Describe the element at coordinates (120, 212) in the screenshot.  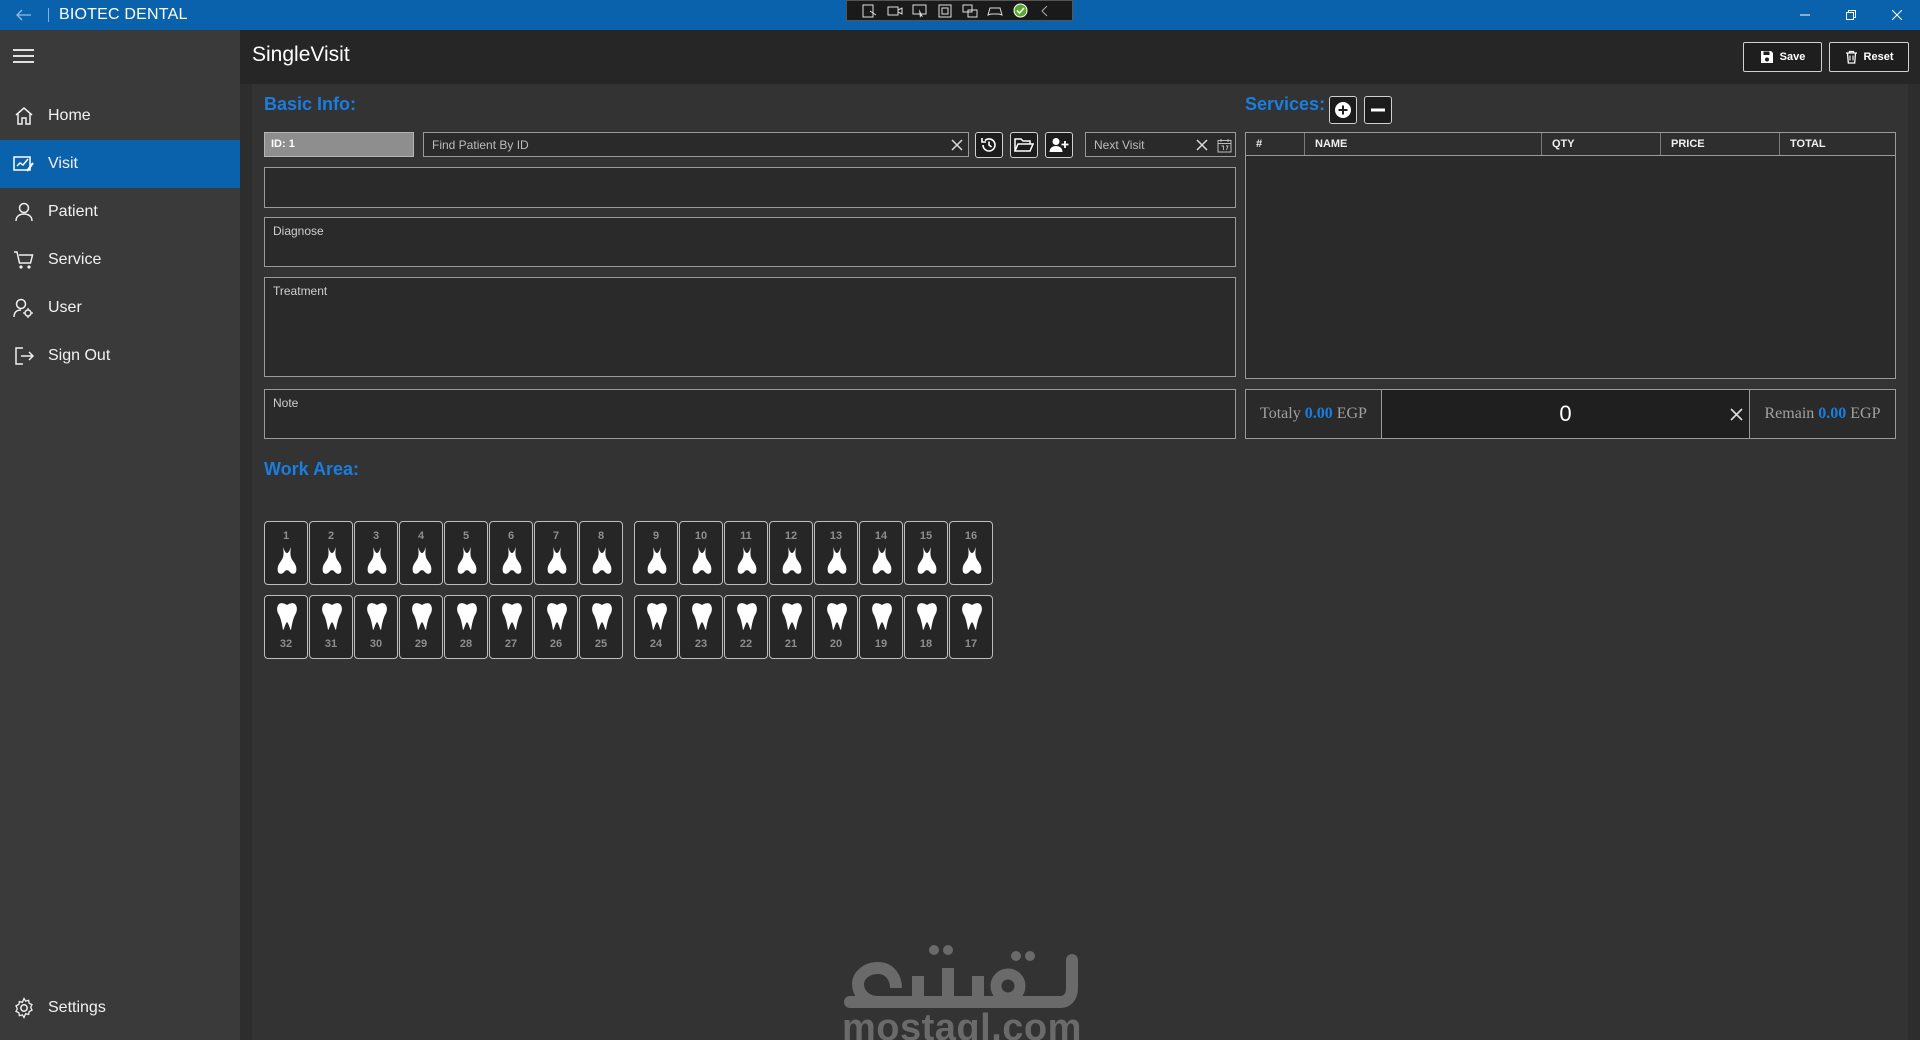
I see `sidebar-item-patient: Patient` at that location.